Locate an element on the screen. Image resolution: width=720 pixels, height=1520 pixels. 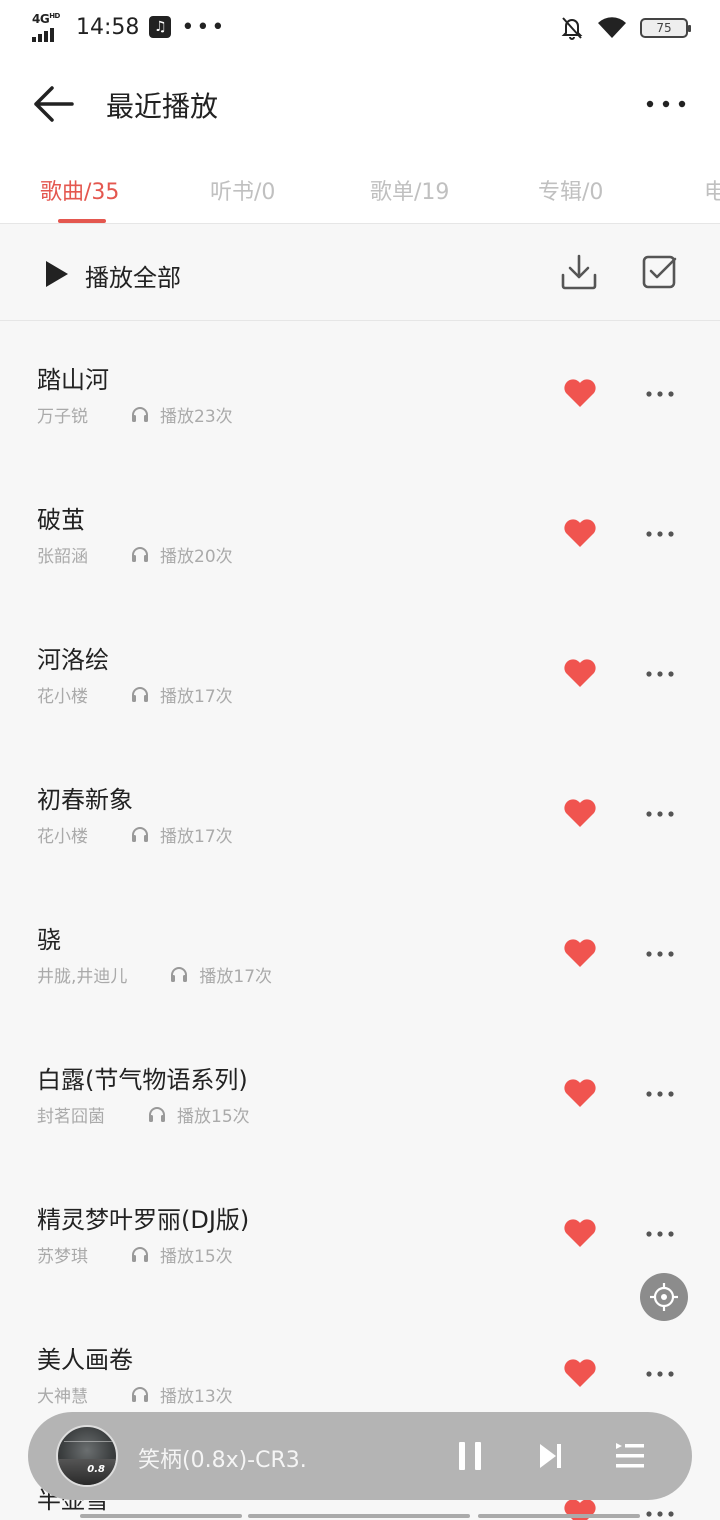
page-title: 最近播放 is located at coordinates (162, 106).